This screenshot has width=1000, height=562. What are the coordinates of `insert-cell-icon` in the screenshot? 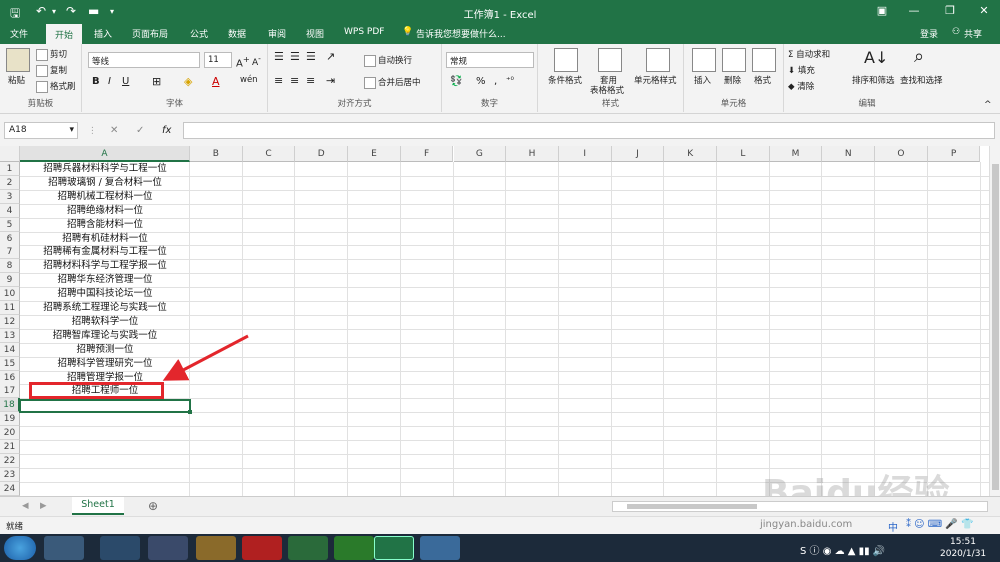 It's located at (704, 60).